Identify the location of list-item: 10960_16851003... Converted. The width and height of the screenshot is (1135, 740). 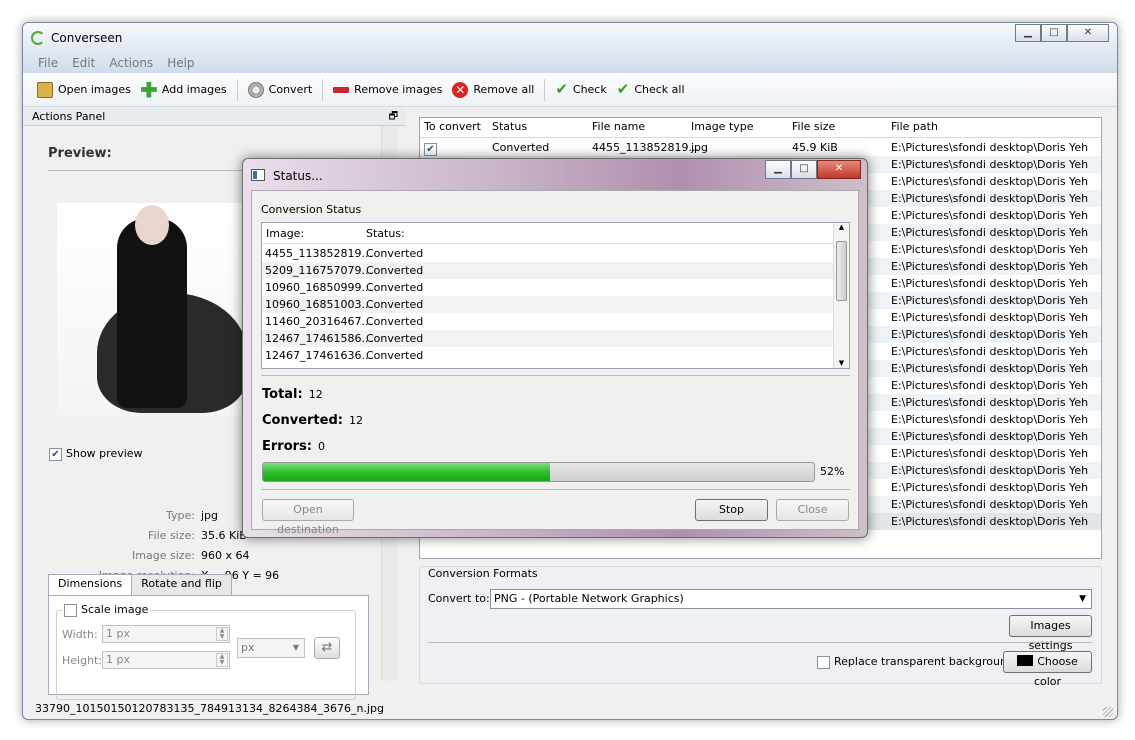
(548, 304).